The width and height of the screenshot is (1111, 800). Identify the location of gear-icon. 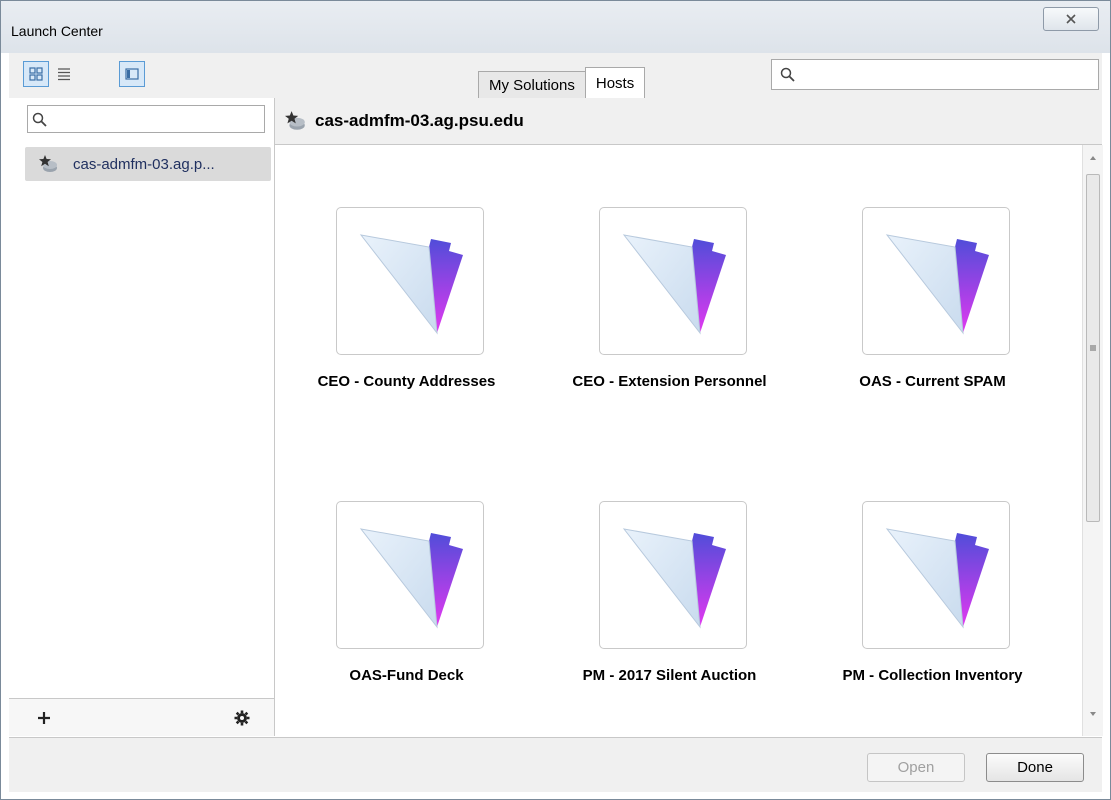
(242, 718).